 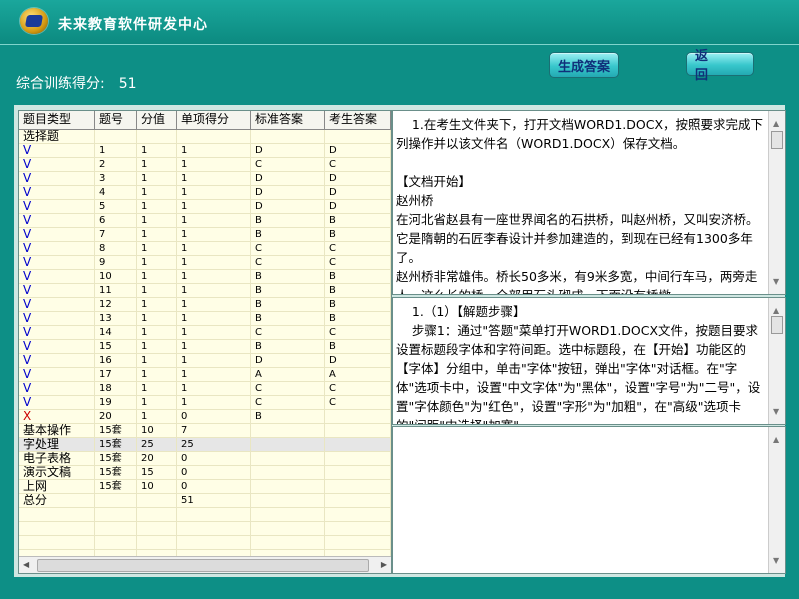 I want to click on table-cell: 总分, so click(x=57, y=500).